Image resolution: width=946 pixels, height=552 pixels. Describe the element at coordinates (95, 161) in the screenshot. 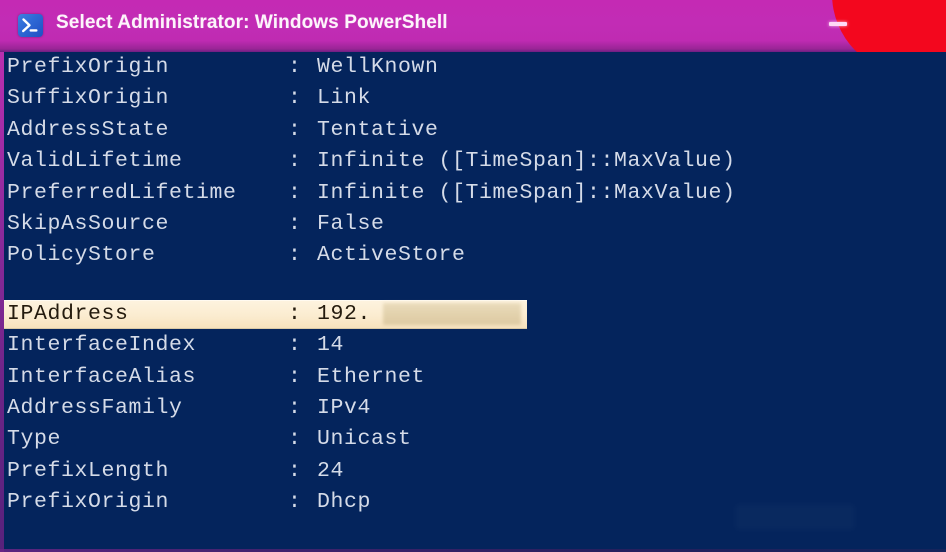

I see `property-name: ValidLifetime` at that location.